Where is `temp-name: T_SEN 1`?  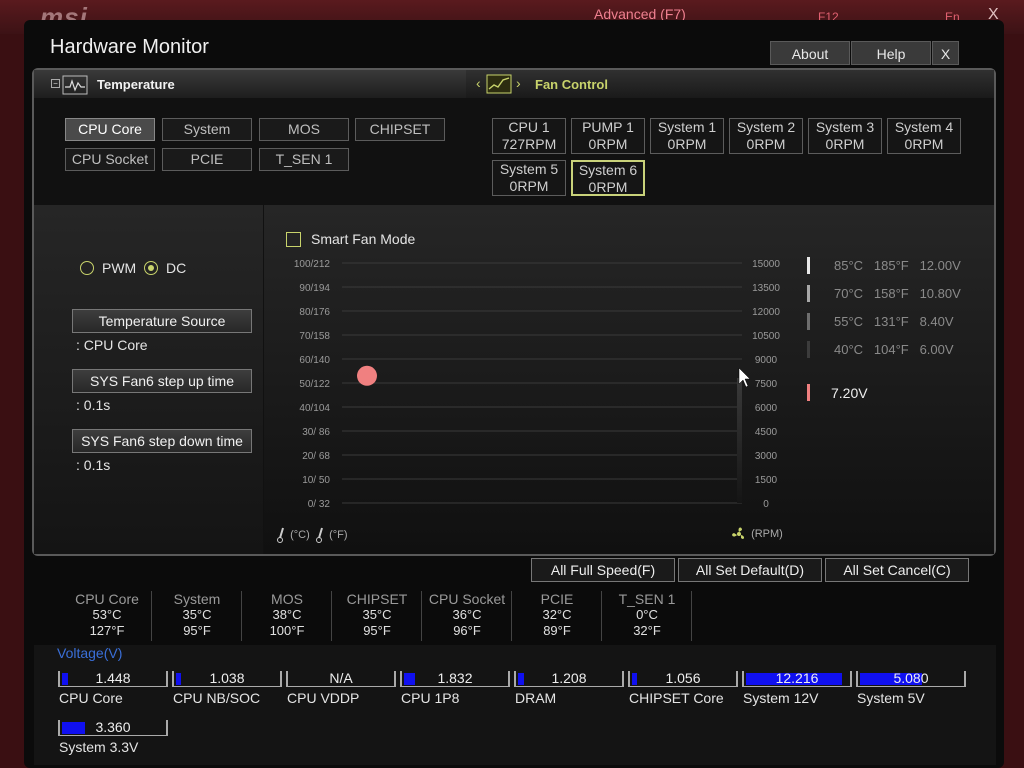 temp-name: T_SEN 1 is located at coordinates (647, 599).